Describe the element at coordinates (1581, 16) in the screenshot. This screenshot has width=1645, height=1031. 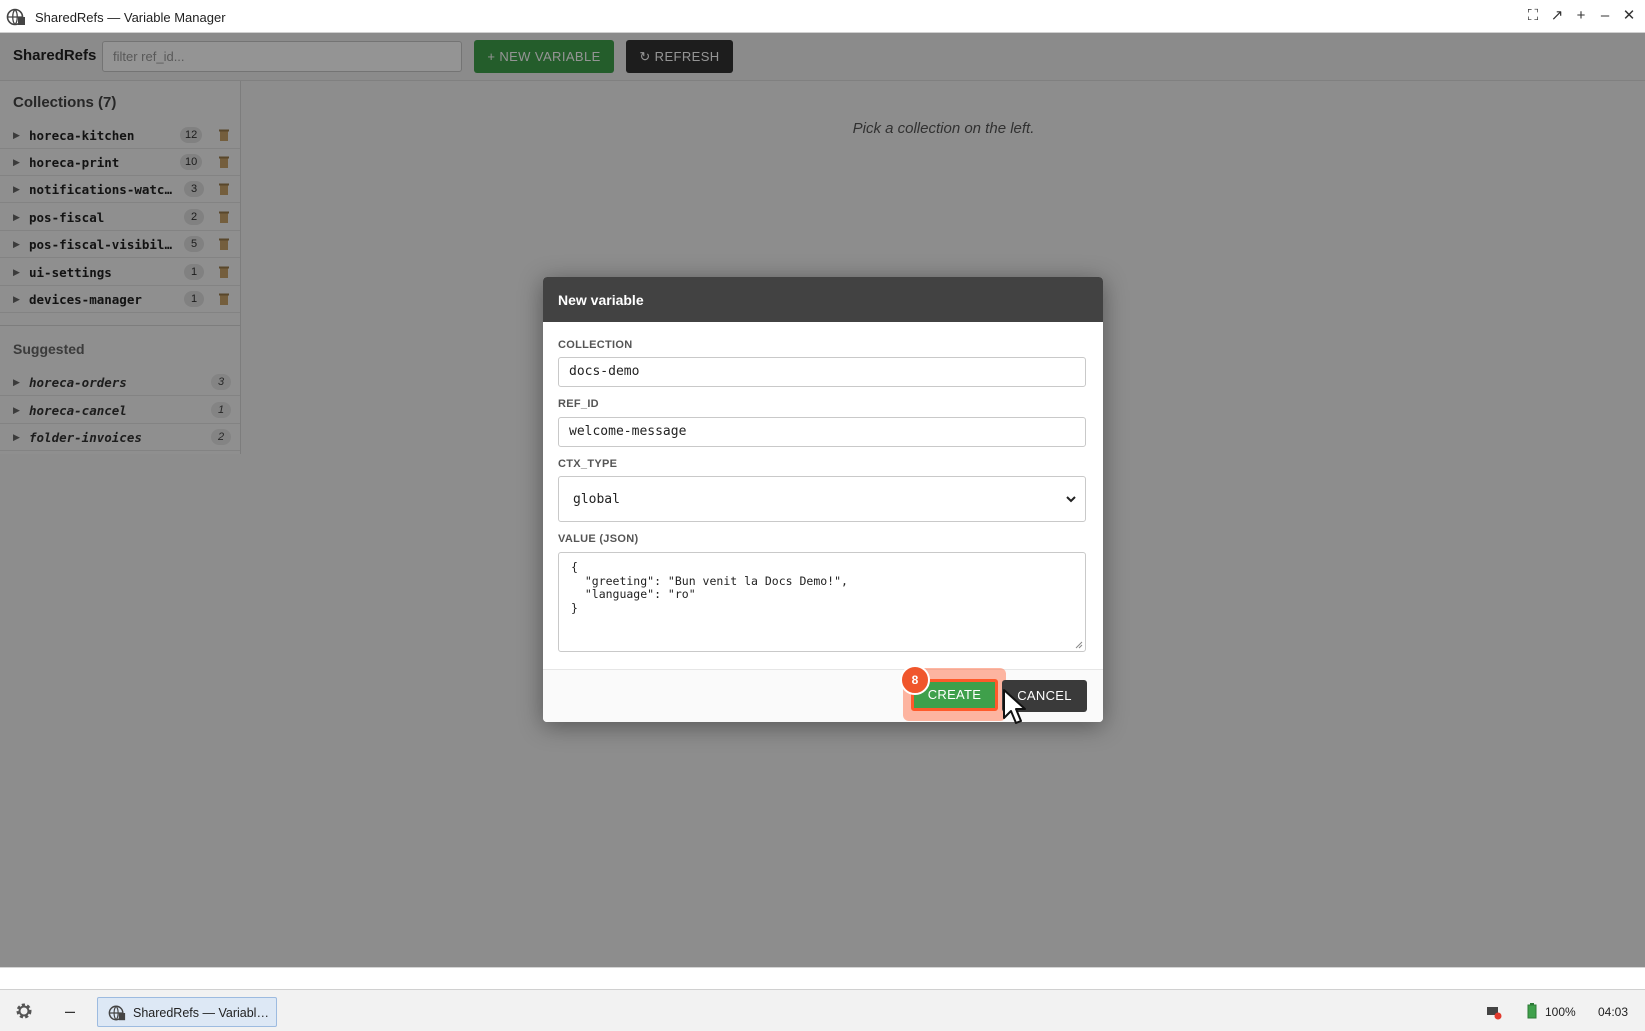
I see `new-window-icon: +` at that location.